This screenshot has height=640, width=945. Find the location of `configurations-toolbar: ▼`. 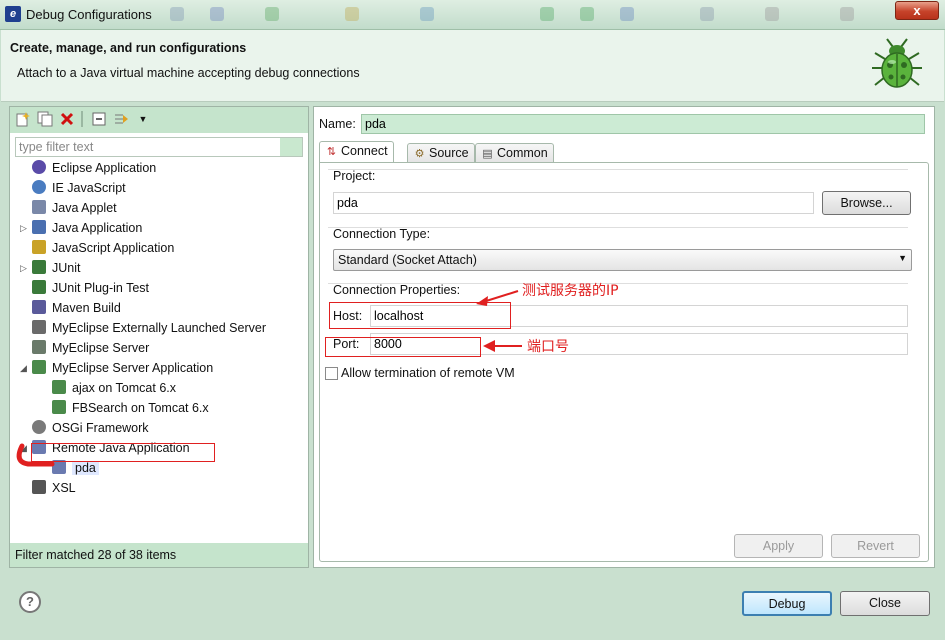

configurations-toolbar: ▼ is located at coordinates (159, 120).